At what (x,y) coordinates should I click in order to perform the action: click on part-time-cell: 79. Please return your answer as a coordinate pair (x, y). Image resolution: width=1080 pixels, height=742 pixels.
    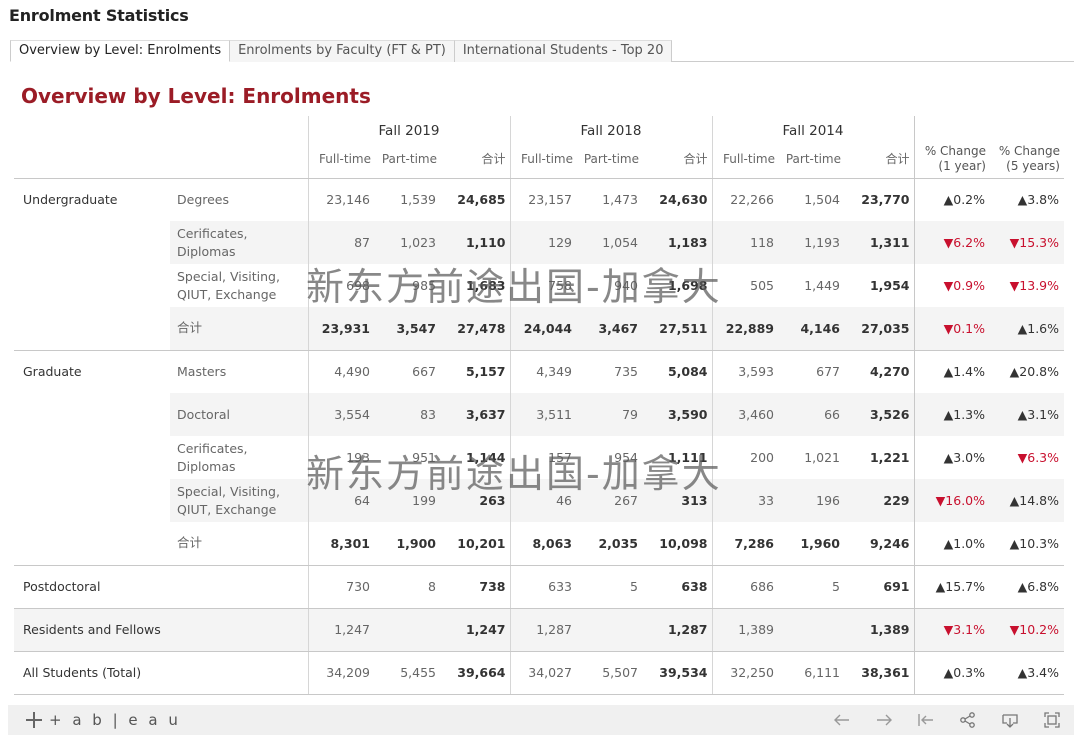
    Looking at the image, I should click on (610, 414).